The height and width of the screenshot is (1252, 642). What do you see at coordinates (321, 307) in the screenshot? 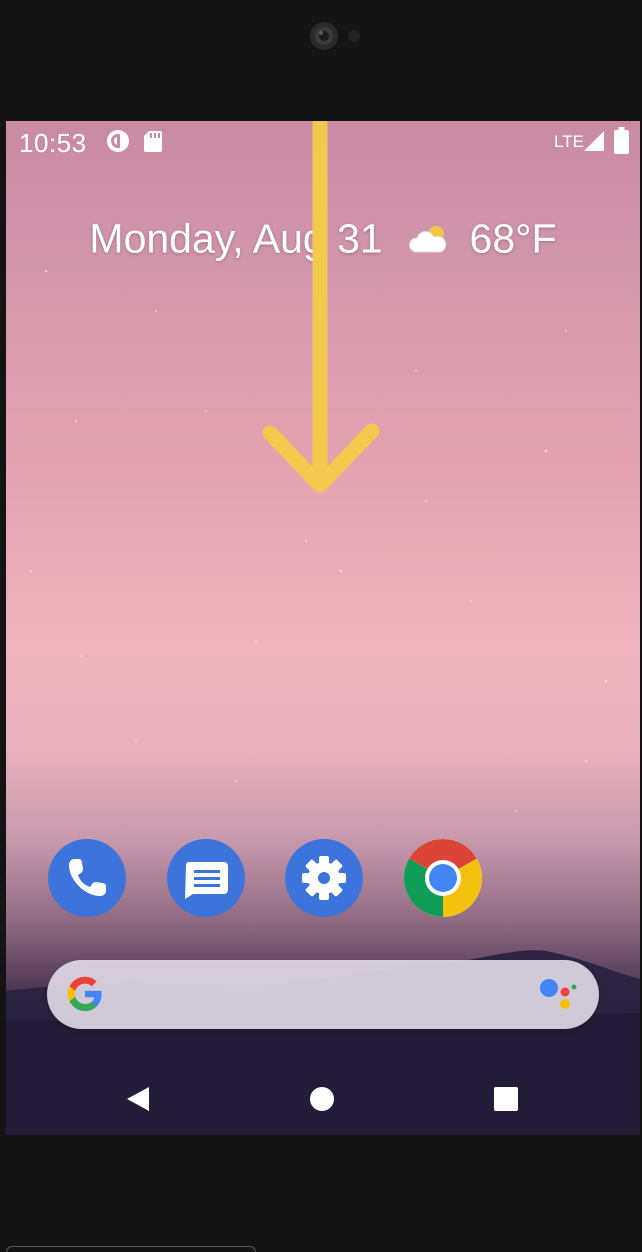
I see `swipe-down-arrow` at bounding box center [321, 307].